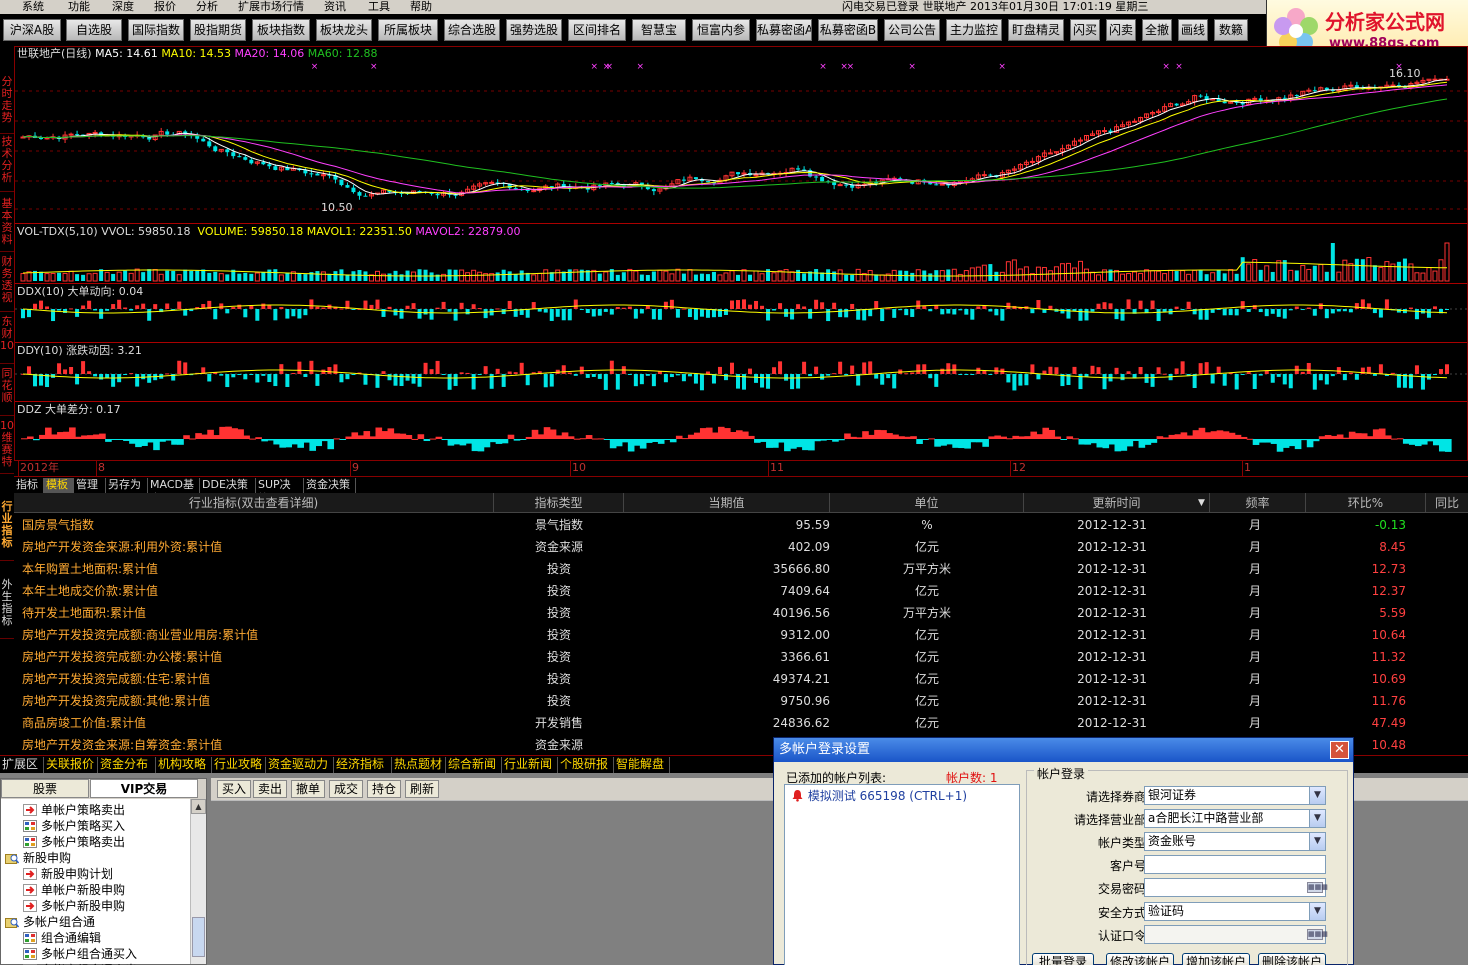 The height and width of the screenshot is (965, 1468). What do you see at coordinates (80, 954) in the screenshot?
I see `tree-item: 多帐户组合通买入` at bounding box center [80, 954].